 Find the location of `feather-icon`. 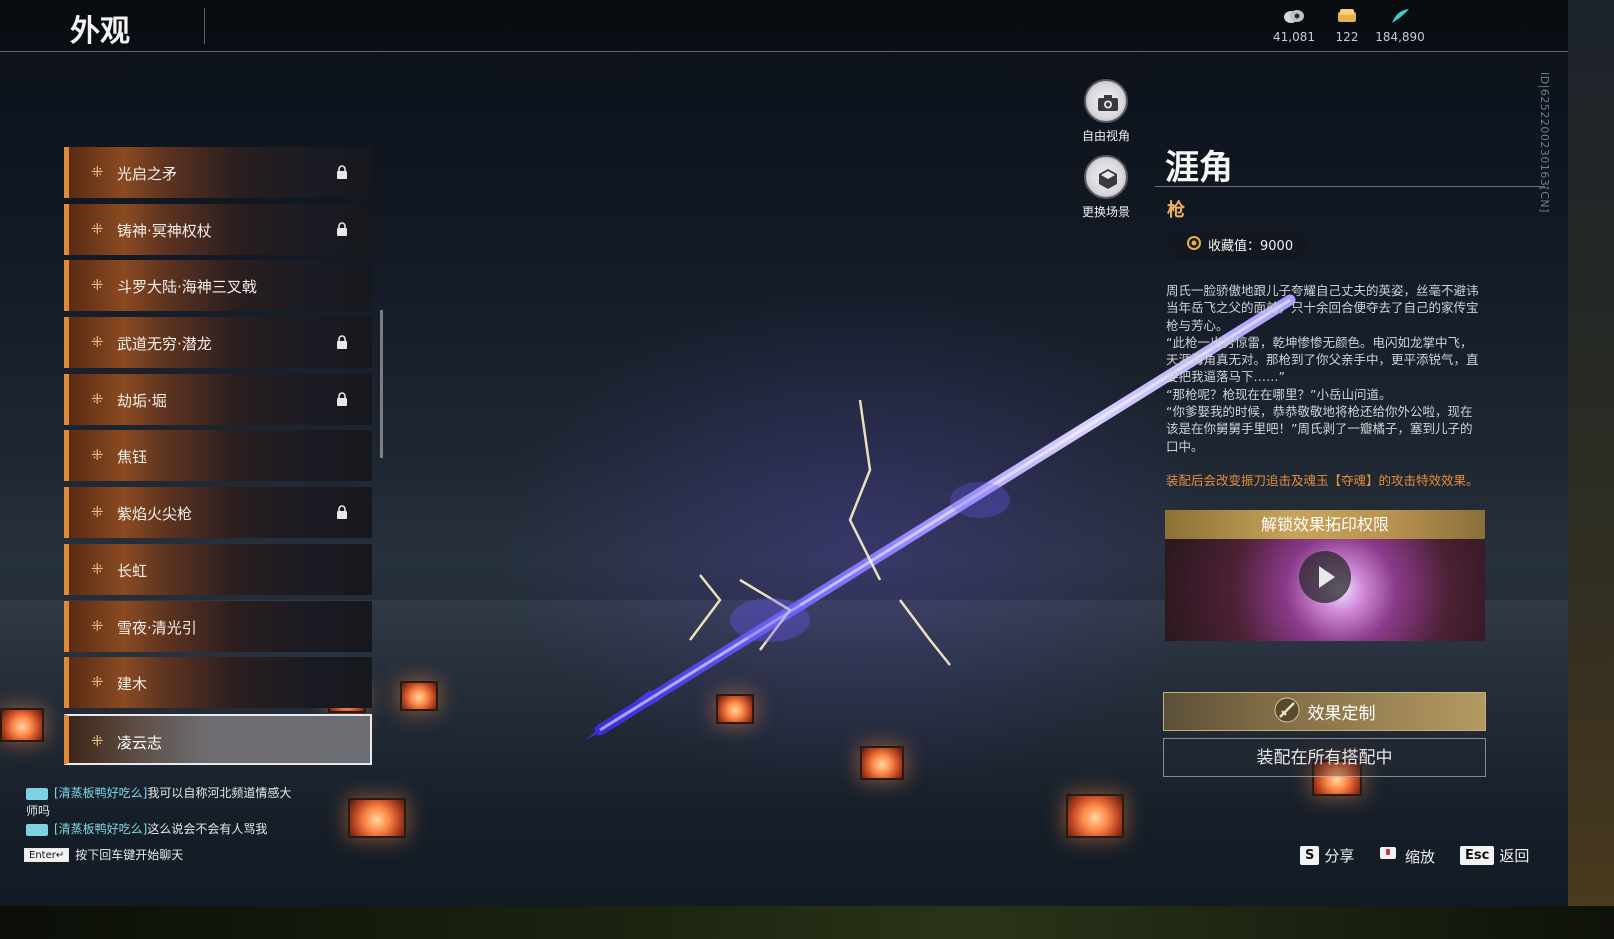

feather-icon is located at coordinates (1400, 18).